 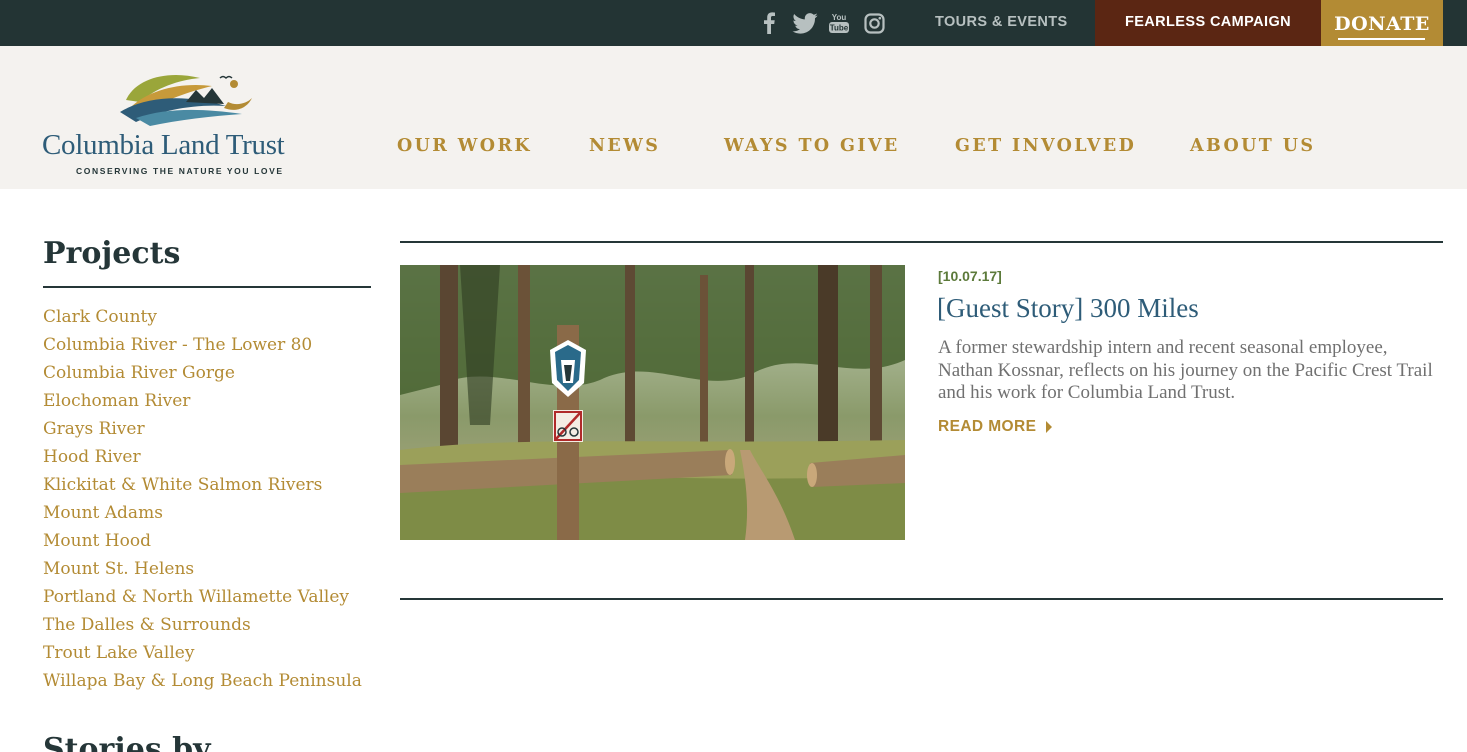 I want to click on article-image, so click(x=652, y=402).